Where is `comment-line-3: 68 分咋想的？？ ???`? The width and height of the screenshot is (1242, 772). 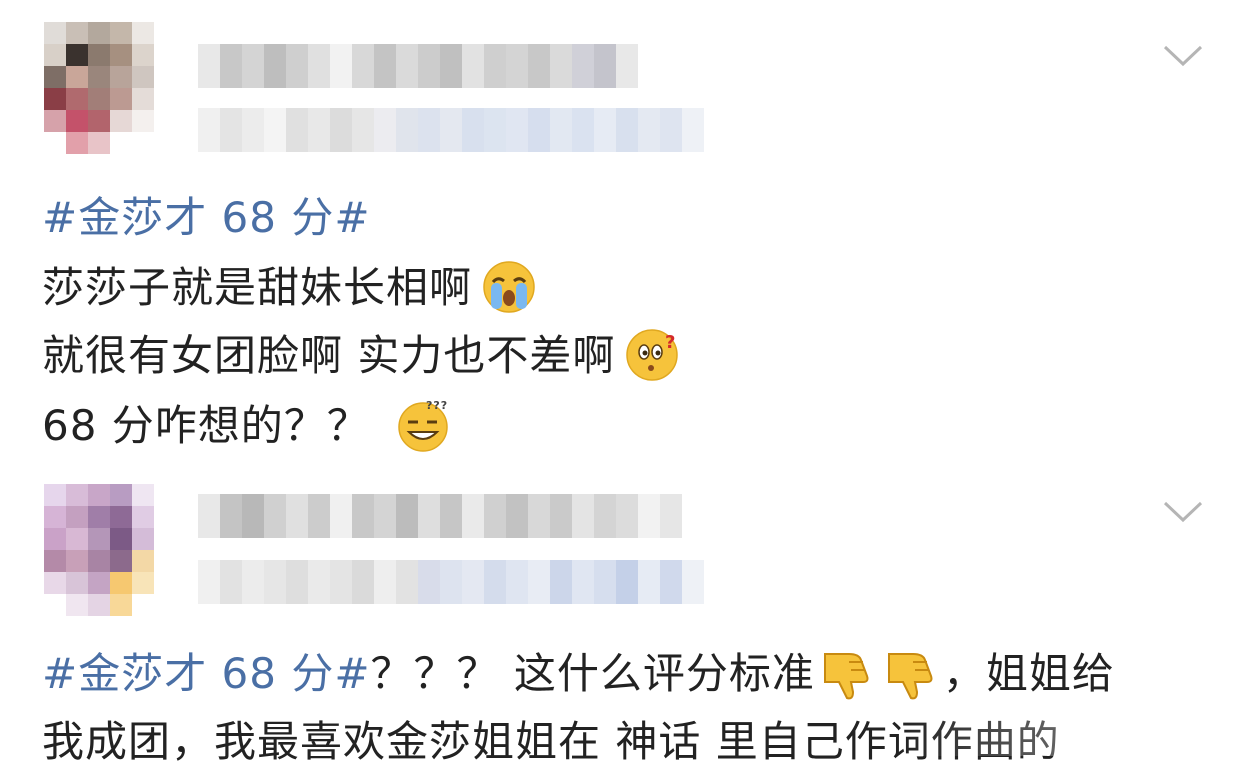
comment-line-3: 68 分咋想的？？ ??? is located at coordinates (246, 426).